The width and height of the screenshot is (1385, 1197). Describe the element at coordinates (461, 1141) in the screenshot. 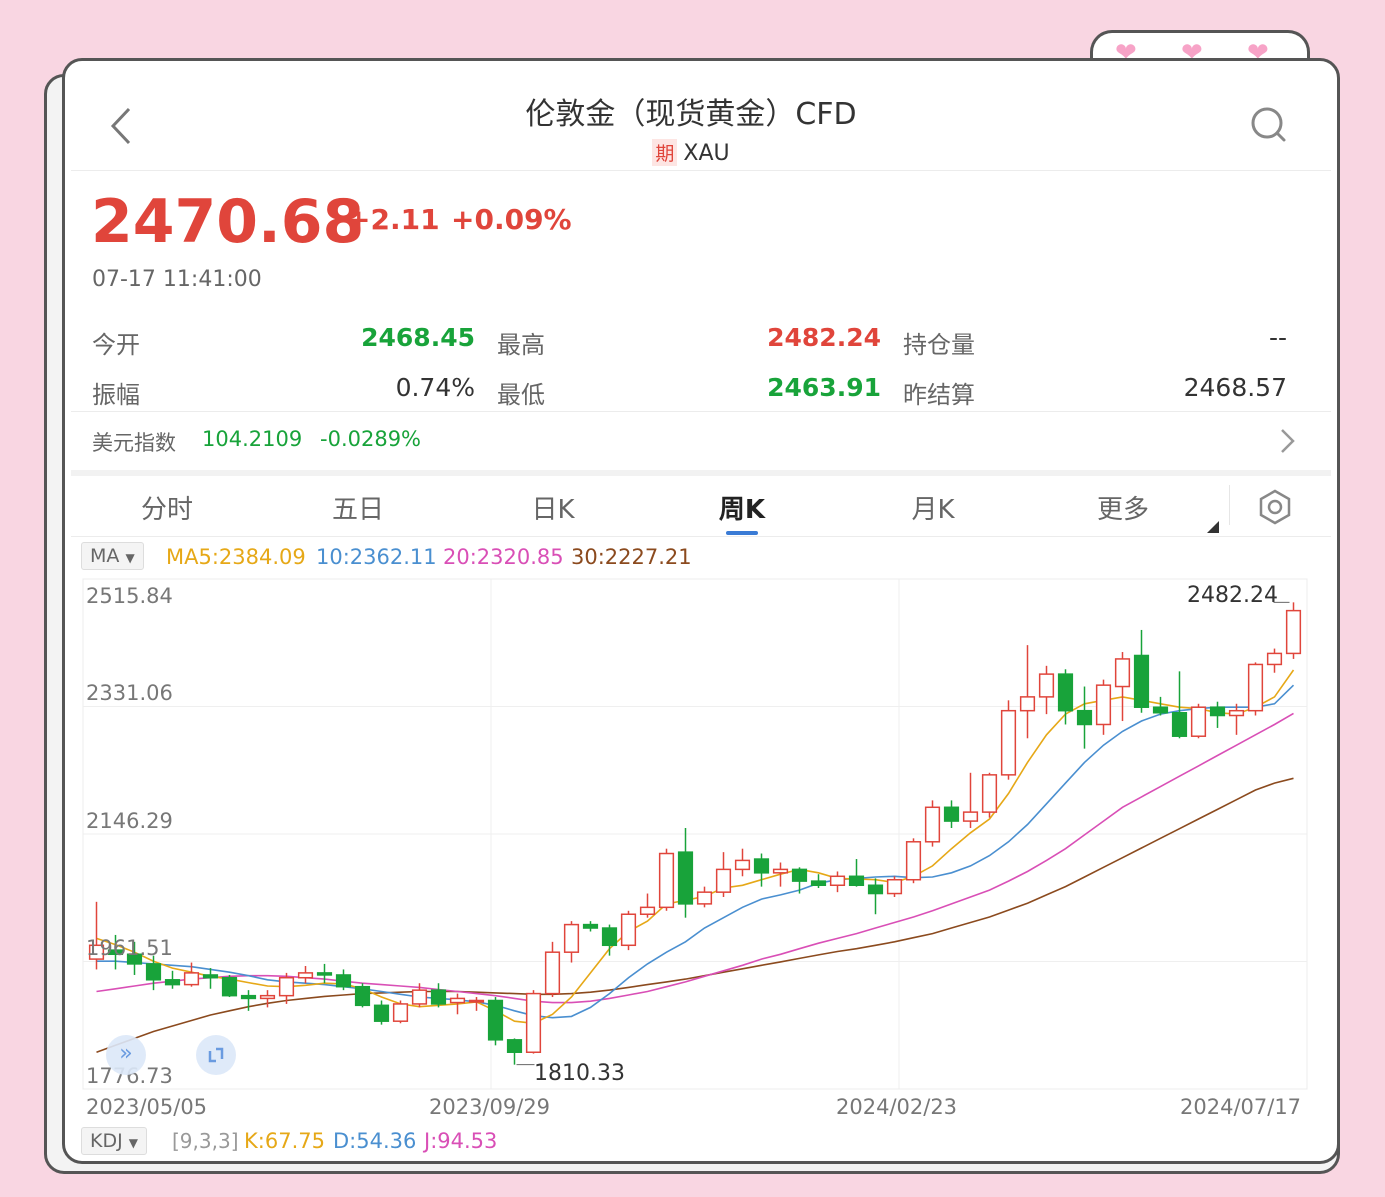

I see `kdj-j-value: J:94.53` at that location.